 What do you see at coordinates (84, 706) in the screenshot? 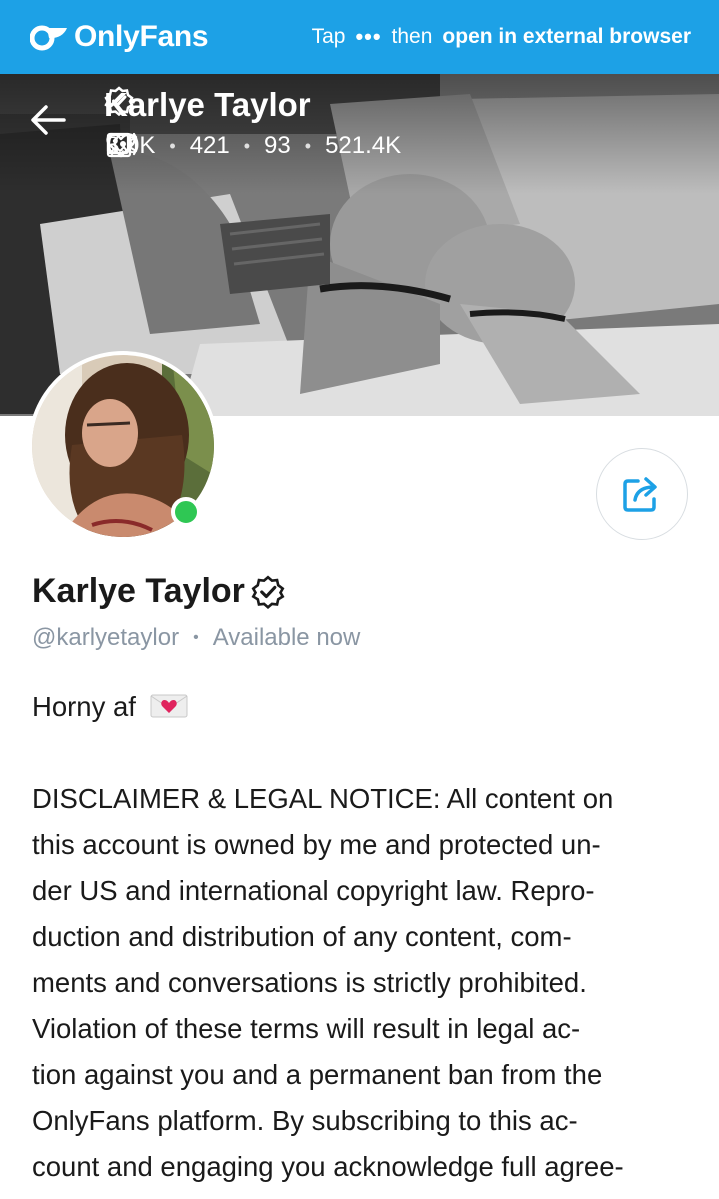
I see `bio-line1-text: Horny af` at bounding box center [84, 706].